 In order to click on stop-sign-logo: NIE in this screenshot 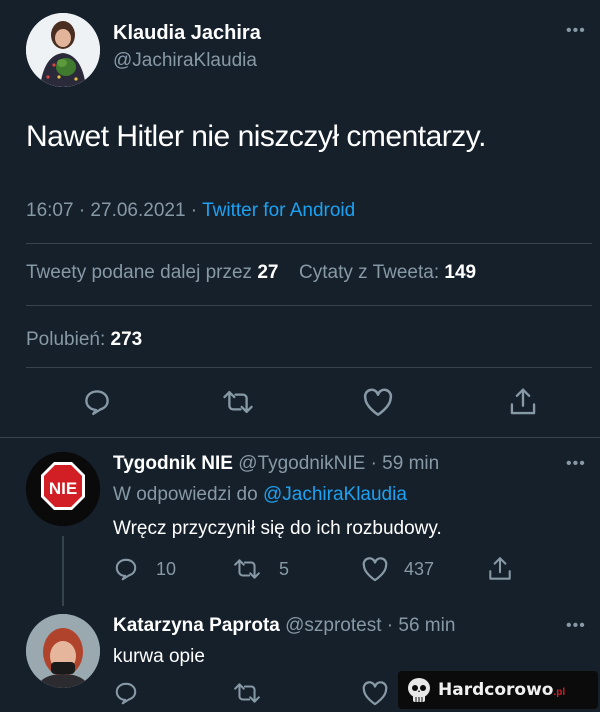, I will do `click(63, 489)`.